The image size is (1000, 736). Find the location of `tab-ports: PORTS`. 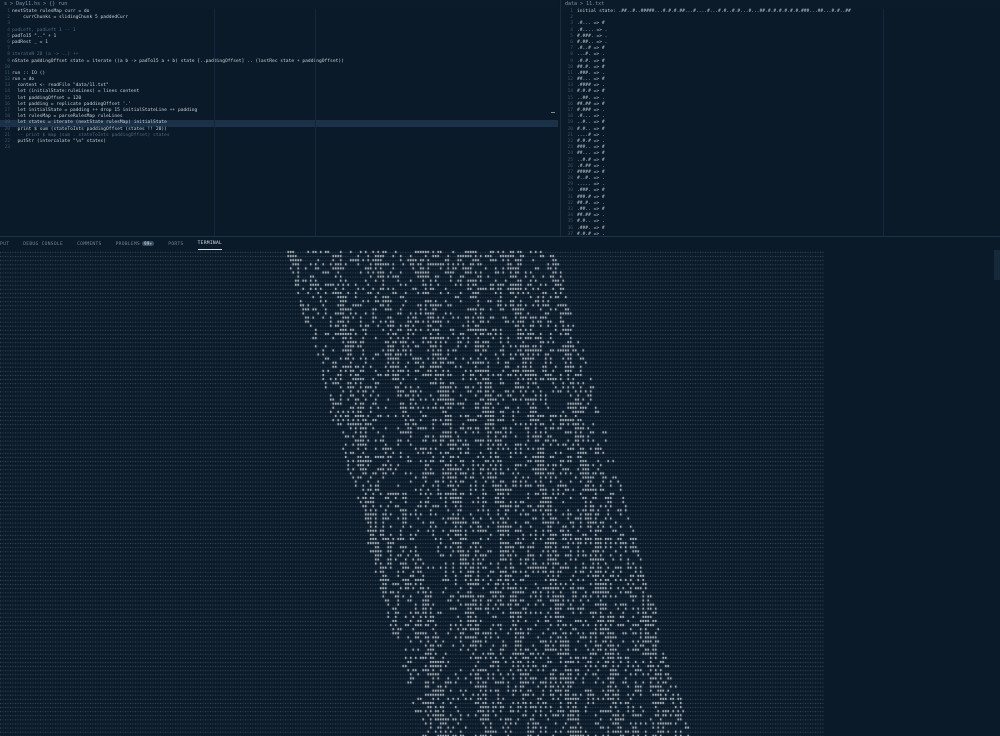

tab-ports: PORTS is located at coordinates (175, 244).